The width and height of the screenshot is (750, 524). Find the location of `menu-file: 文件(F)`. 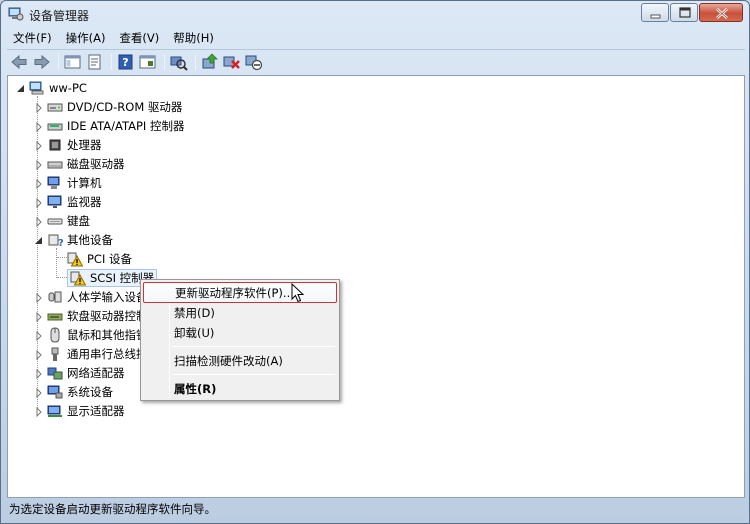

menu-file: 文件(F) is located at coordinates (33, 37).